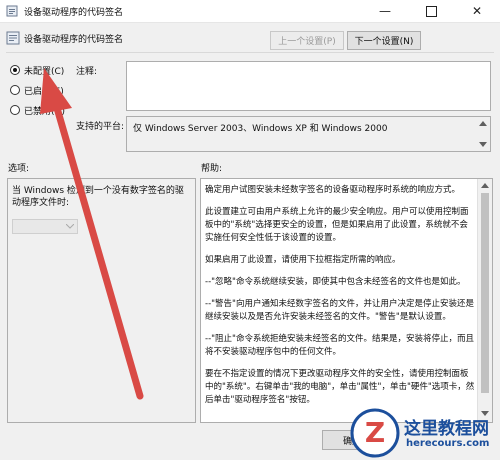 The image size is (500, 460). What do you see at coordinates (446, 429) in the screenshot?
I see `watermark-title: 这里教程网` at bounding box center [446, 429].